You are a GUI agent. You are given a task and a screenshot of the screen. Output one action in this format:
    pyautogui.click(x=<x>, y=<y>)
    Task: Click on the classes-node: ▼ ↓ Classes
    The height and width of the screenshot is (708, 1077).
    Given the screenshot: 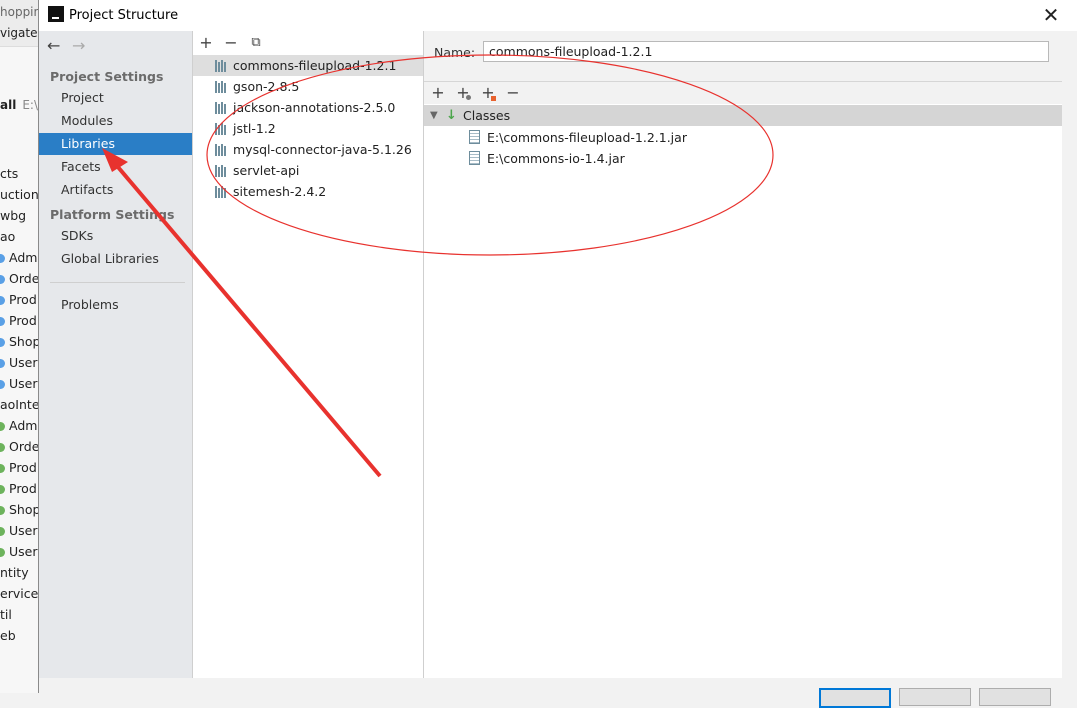 What is the action you would take?
    pyautogui.click(x=743, y=115)
    